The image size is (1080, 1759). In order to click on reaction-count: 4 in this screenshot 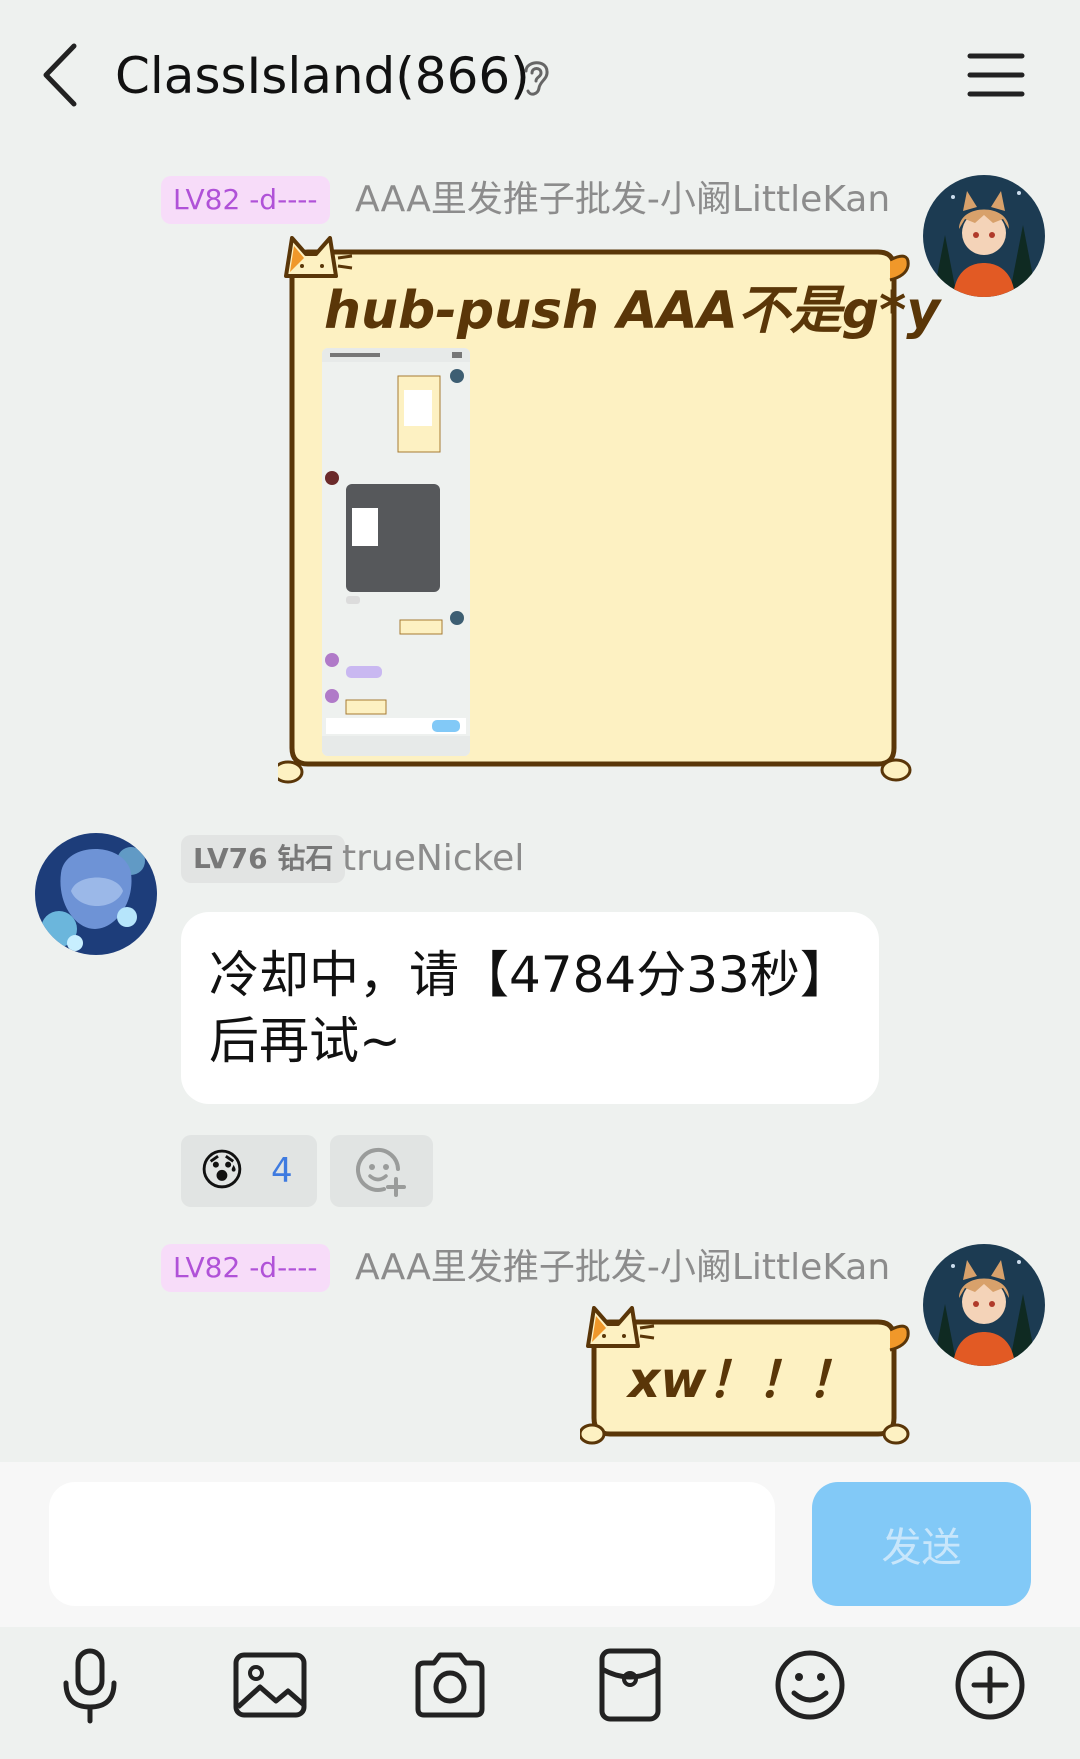, I will do `click(282, 1171)`.